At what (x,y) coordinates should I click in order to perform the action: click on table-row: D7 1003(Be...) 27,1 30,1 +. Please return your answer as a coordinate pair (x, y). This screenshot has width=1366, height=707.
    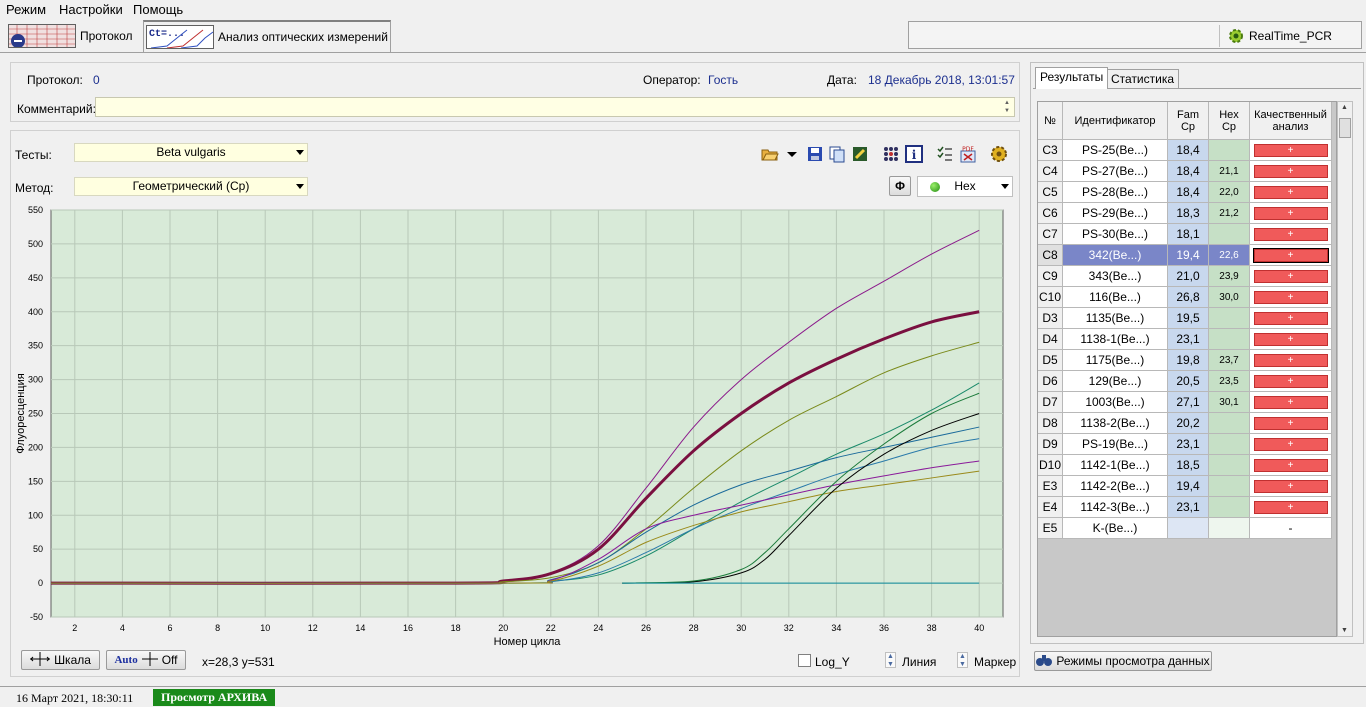
    Looking at the image, I should click on (1185, 402).